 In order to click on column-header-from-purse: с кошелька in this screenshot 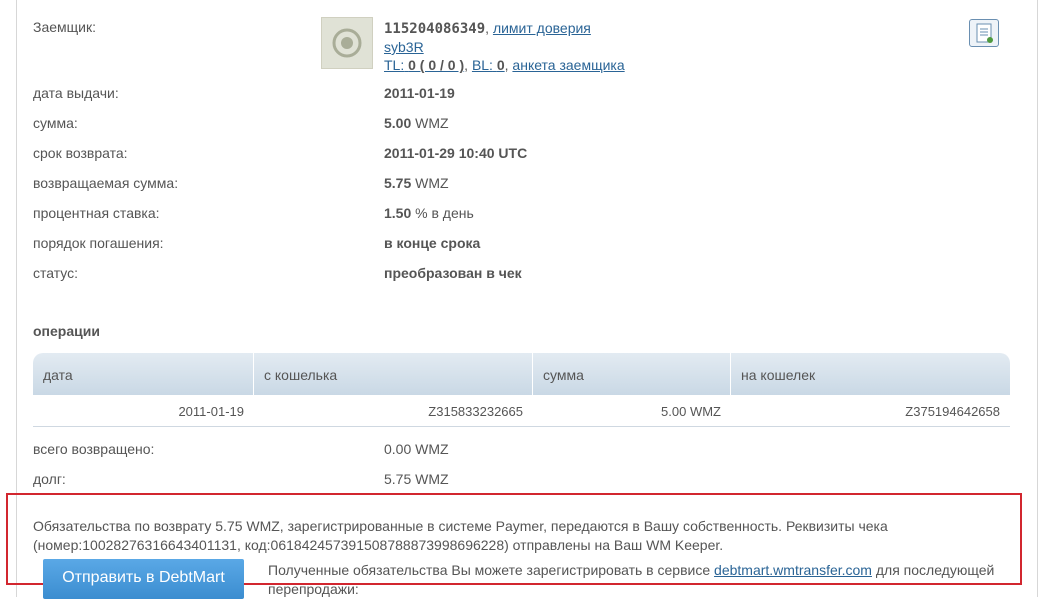, I will do `click(393, 374)`.